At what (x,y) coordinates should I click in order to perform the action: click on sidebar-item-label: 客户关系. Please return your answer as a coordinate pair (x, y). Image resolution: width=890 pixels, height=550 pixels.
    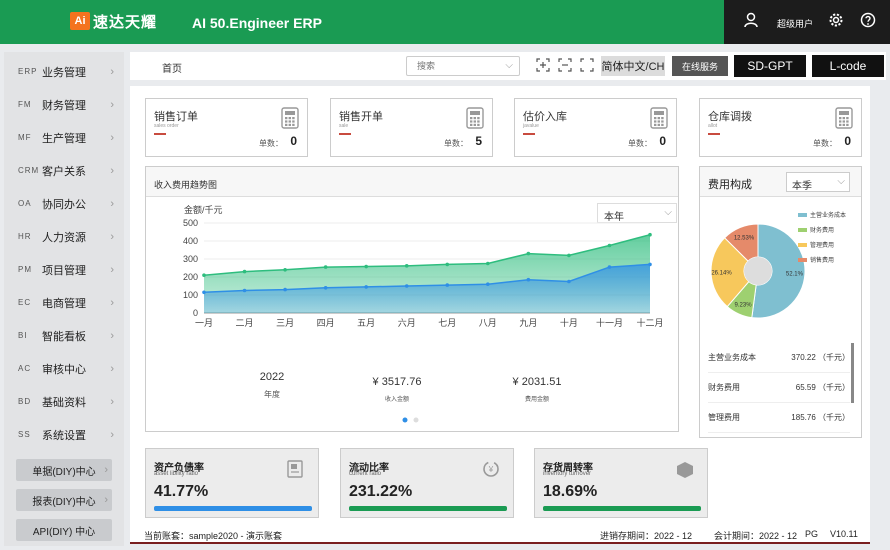
    Looking at the image, I should click on (64, 171).